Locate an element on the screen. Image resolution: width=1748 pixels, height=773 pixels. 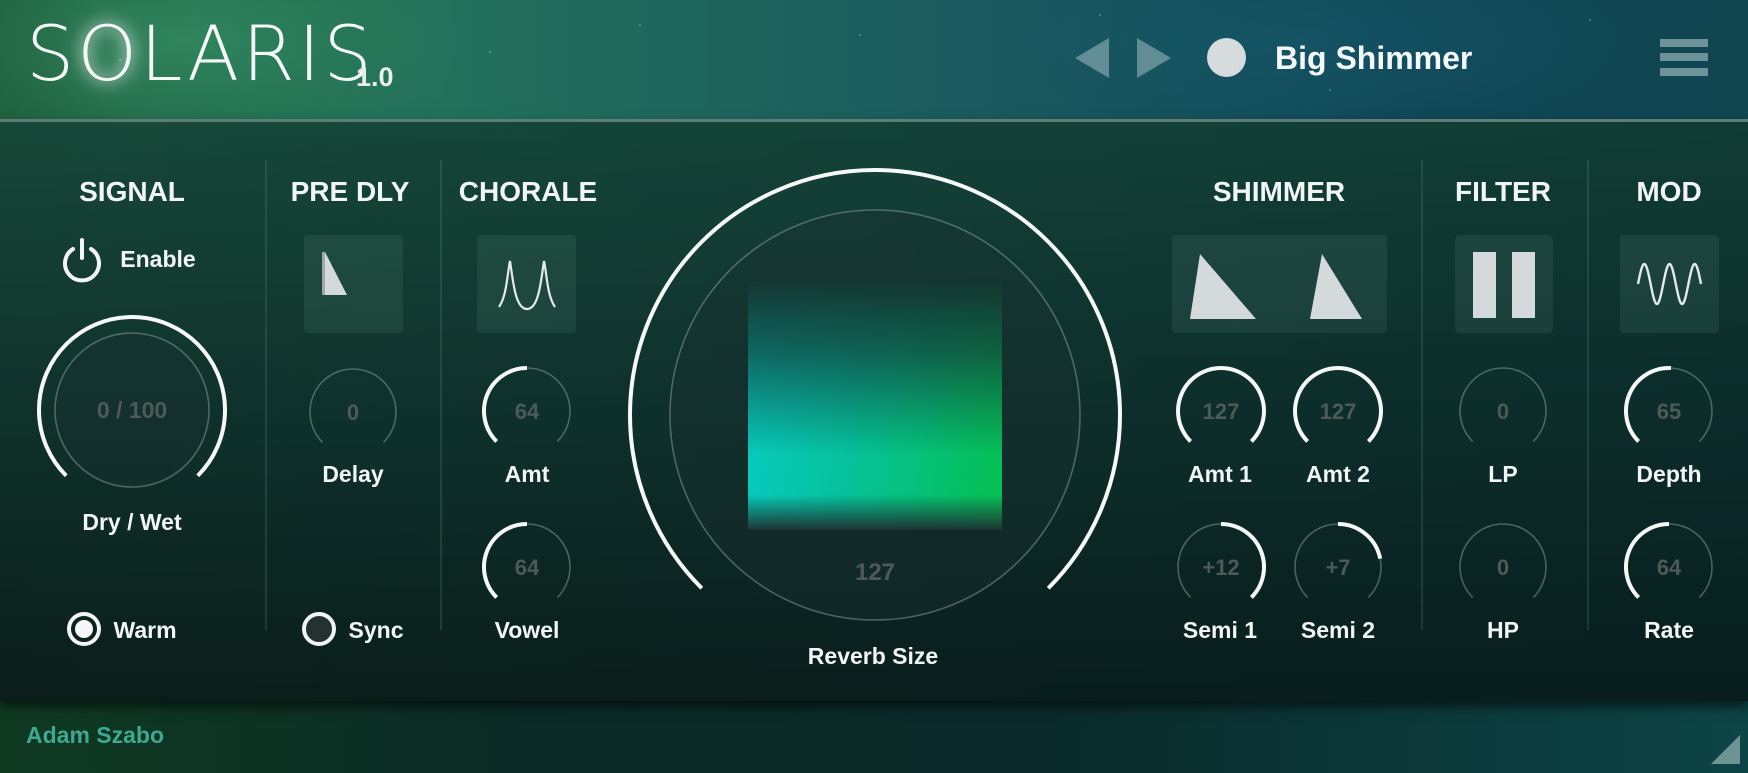
hp-label: HP is located at coordinates (1503, 630).